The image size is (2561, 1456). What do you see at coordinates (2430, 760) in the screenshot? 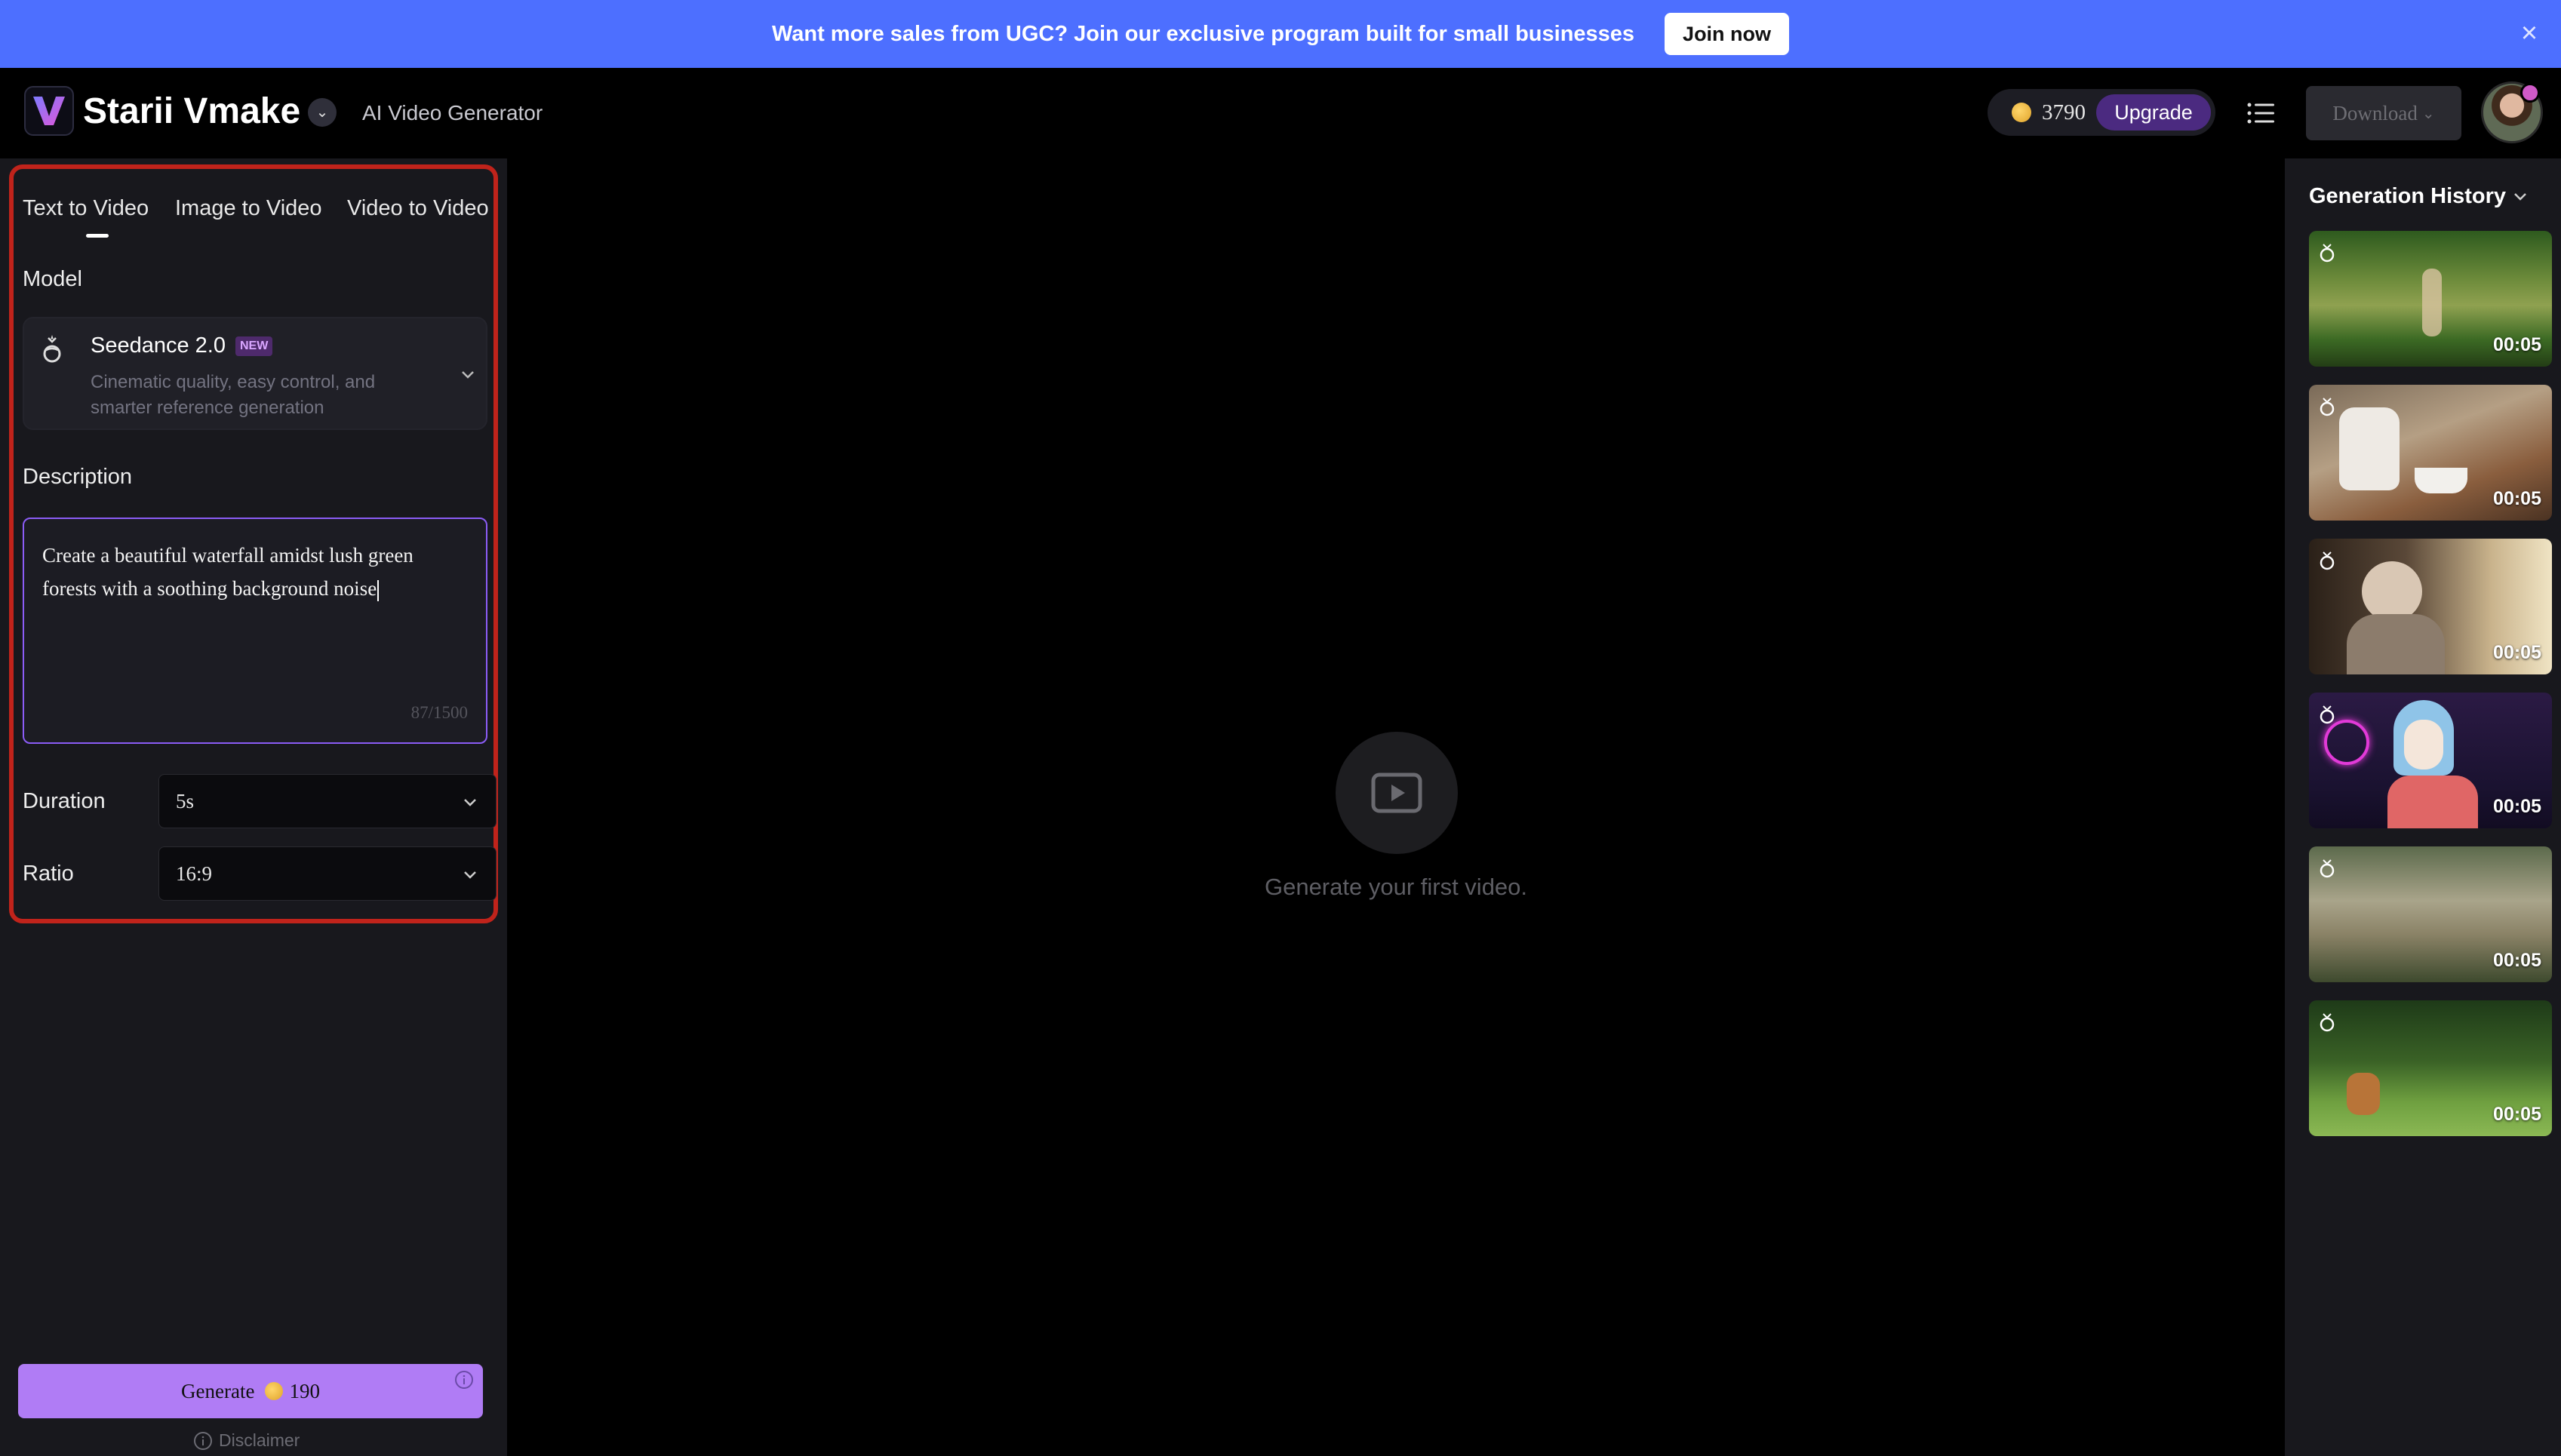
I see `history-item-cartoon: 00:05` at bounding box center [2430, 760].